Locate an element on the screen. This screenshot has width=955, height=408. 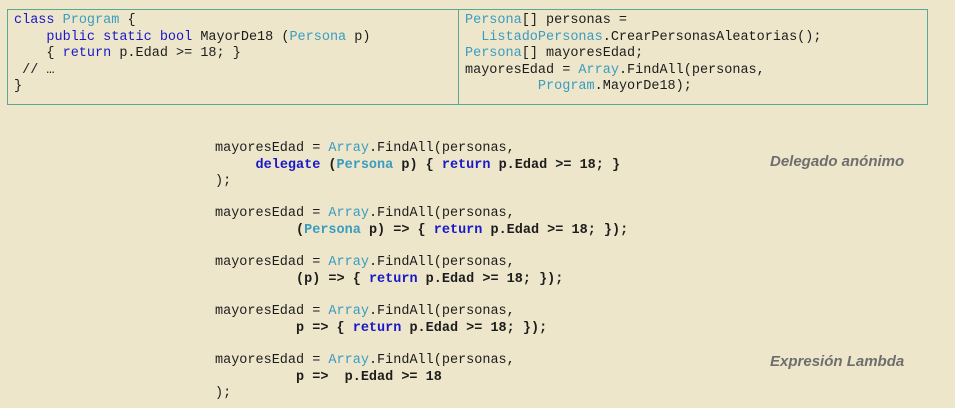
code-text: .MayorDe18); is located at coordinates (643, 86).